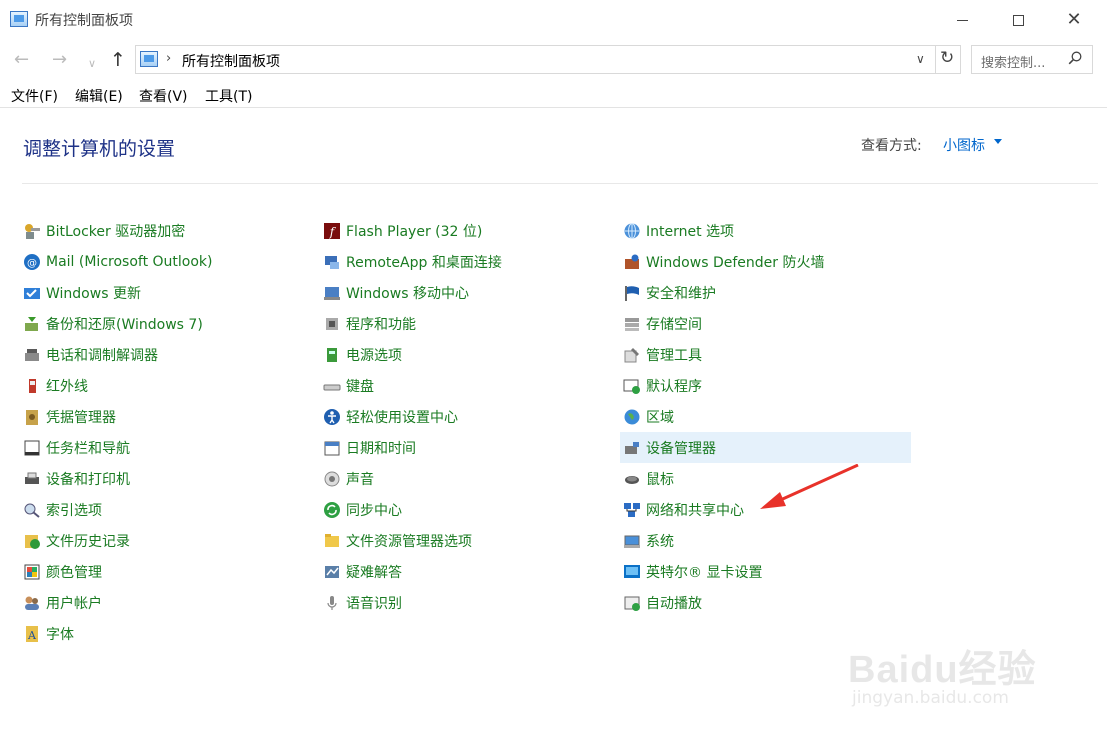 This screenshot has width=1107, height=739. What do you see at coordinates (465, 354) in the screenshot?
I see `control-panel-item: 电源选项` at bounding box center [465, 354].